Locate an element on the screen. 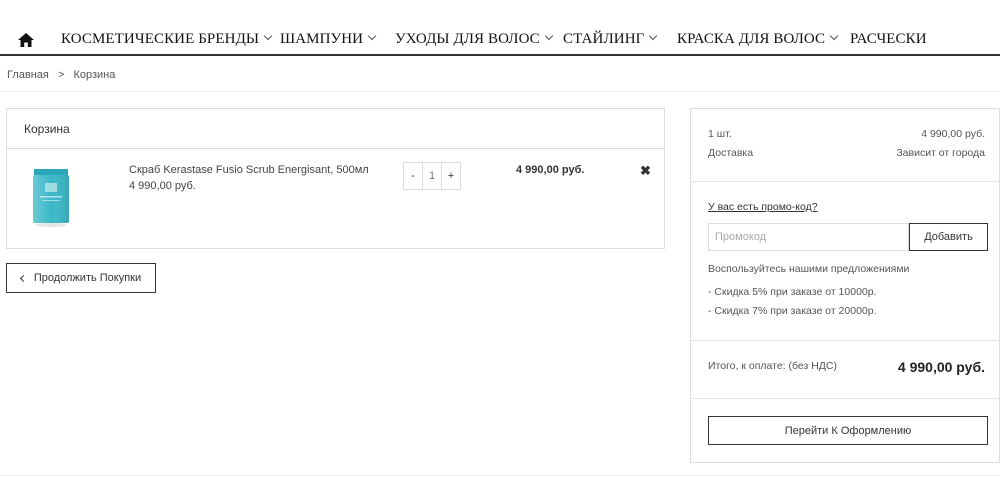 Image resolution: width=1000 pixels, height=477 pixels. nav-item-hair-dye: КРАСКА ДЛЯ ВОЛОС is located at coordinates (758, 39).